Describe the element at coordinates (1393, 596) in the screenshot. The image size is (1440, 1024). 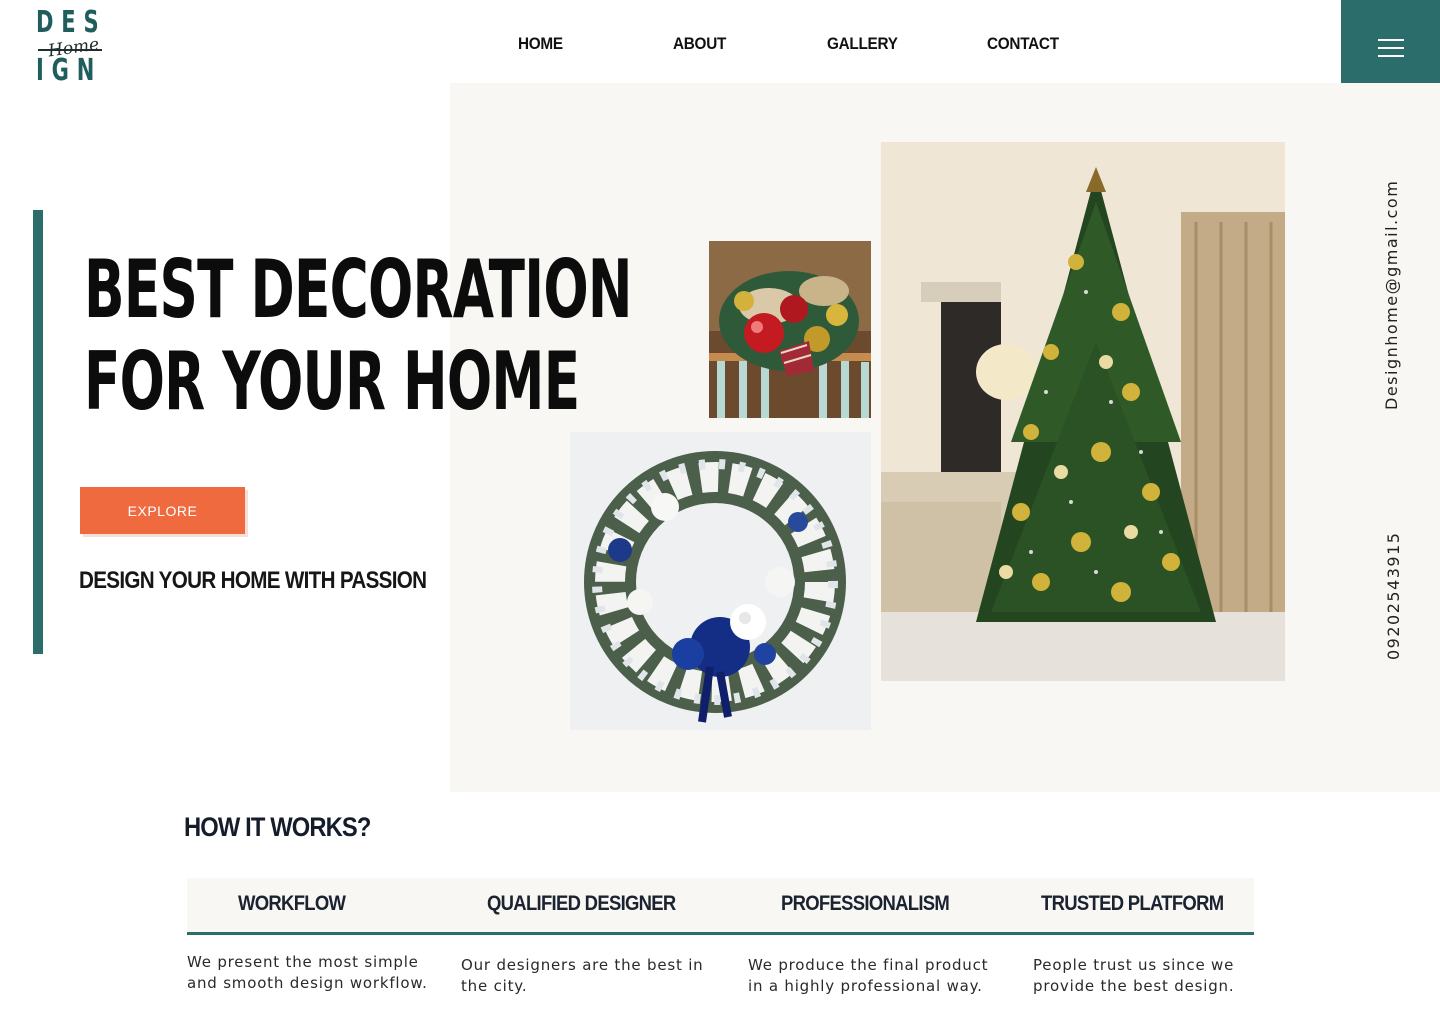
I see `contact-phone: 09202543915` at that location.